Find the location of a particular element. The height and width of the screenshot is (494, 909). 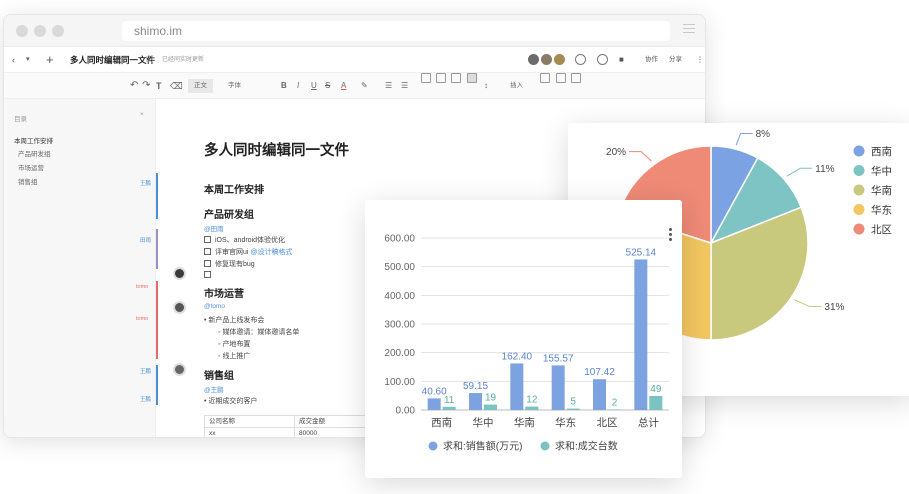

outline-item: 产品研发组 is located at coordinates (34, 153).